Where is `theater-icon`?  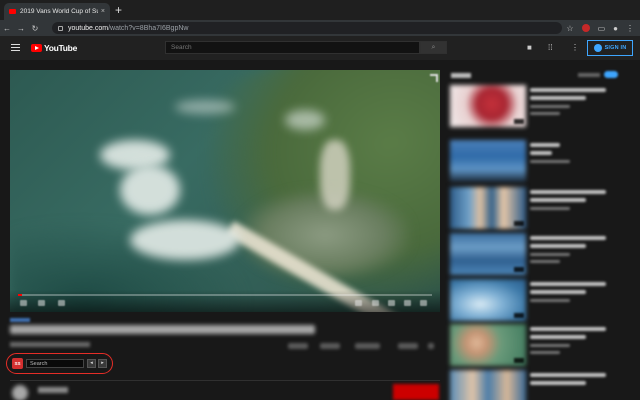
theater-icon is located at coordinates (407, 303).